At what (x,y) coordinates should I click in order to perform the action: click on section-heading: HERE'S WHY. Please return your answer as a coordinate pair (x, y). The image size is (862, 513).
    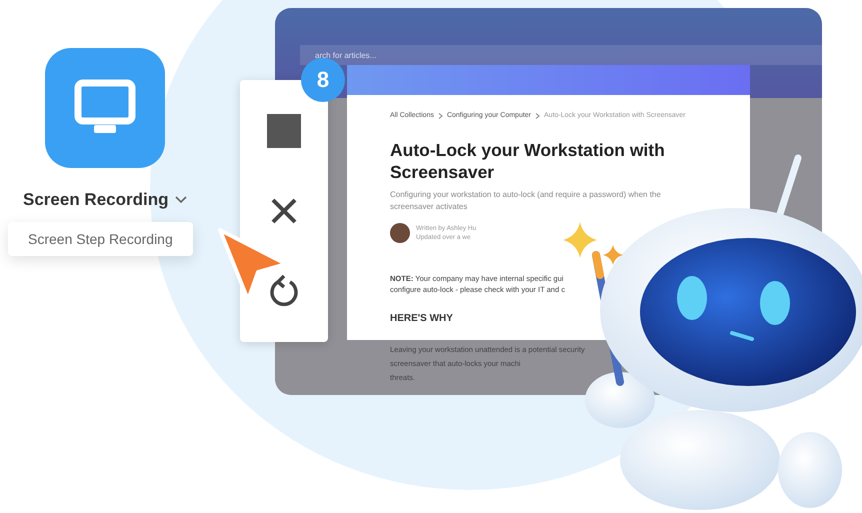
    Looking at the image, I should click on (422, 318).